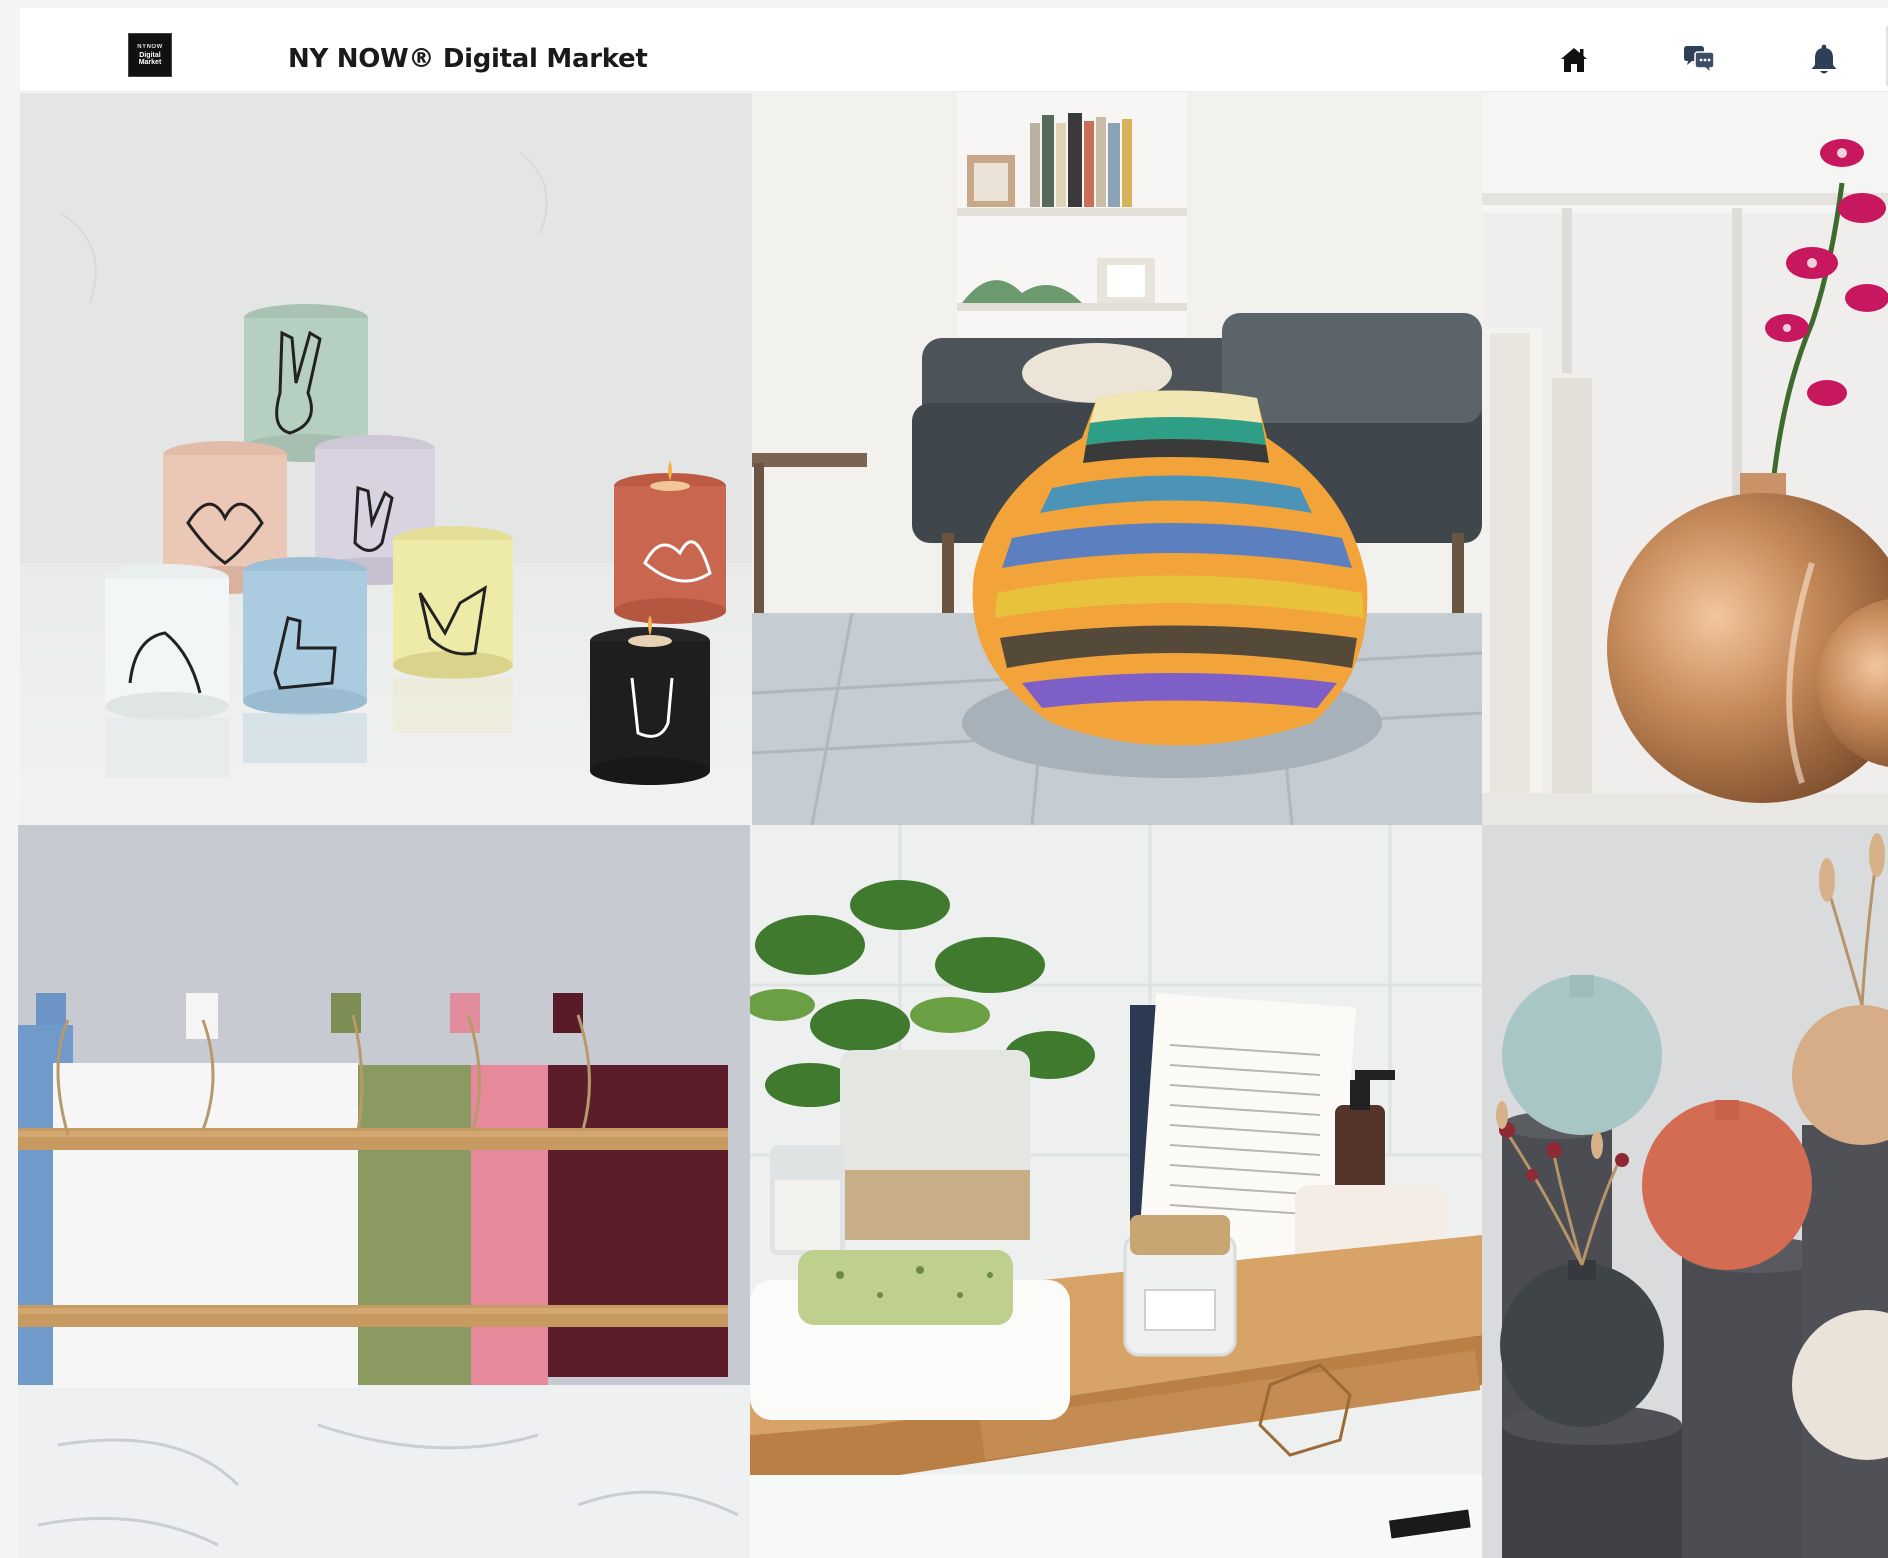  I want to click on copper-vase-image, so click(1685, 459).